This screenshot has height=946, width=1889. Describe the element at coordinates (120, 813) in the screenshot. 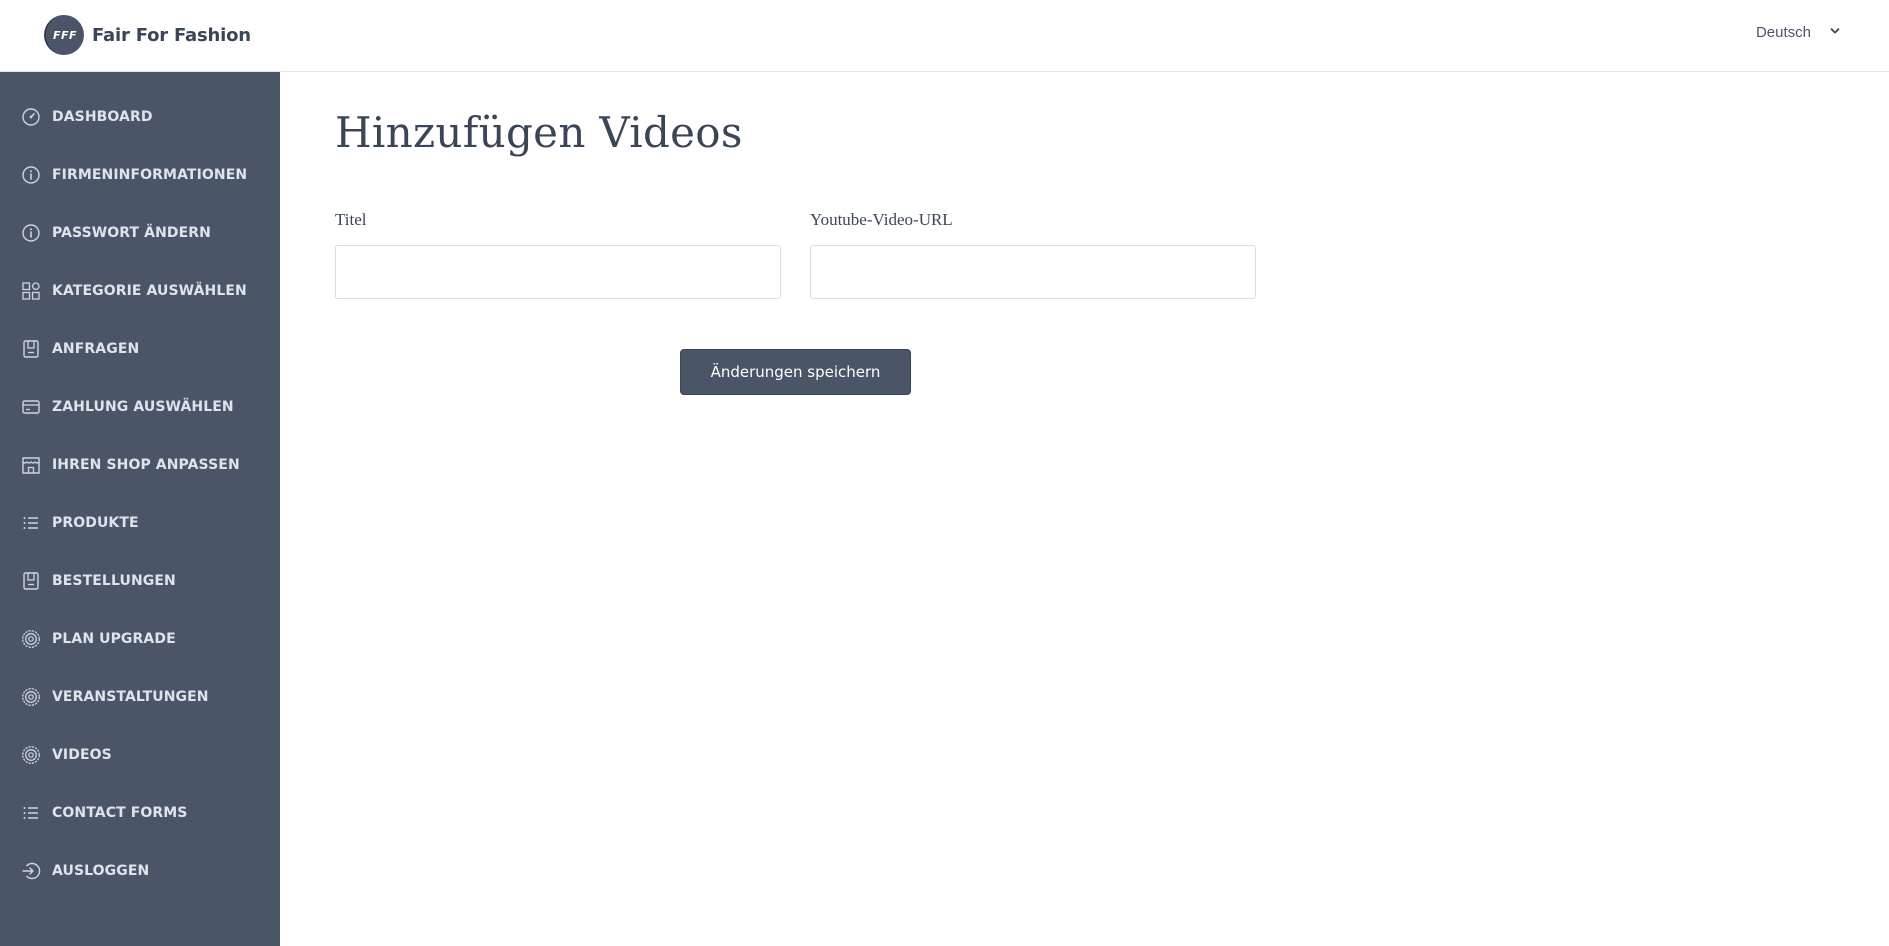

I see `sidebar-item-label: CONTACT FORMS` at that location.